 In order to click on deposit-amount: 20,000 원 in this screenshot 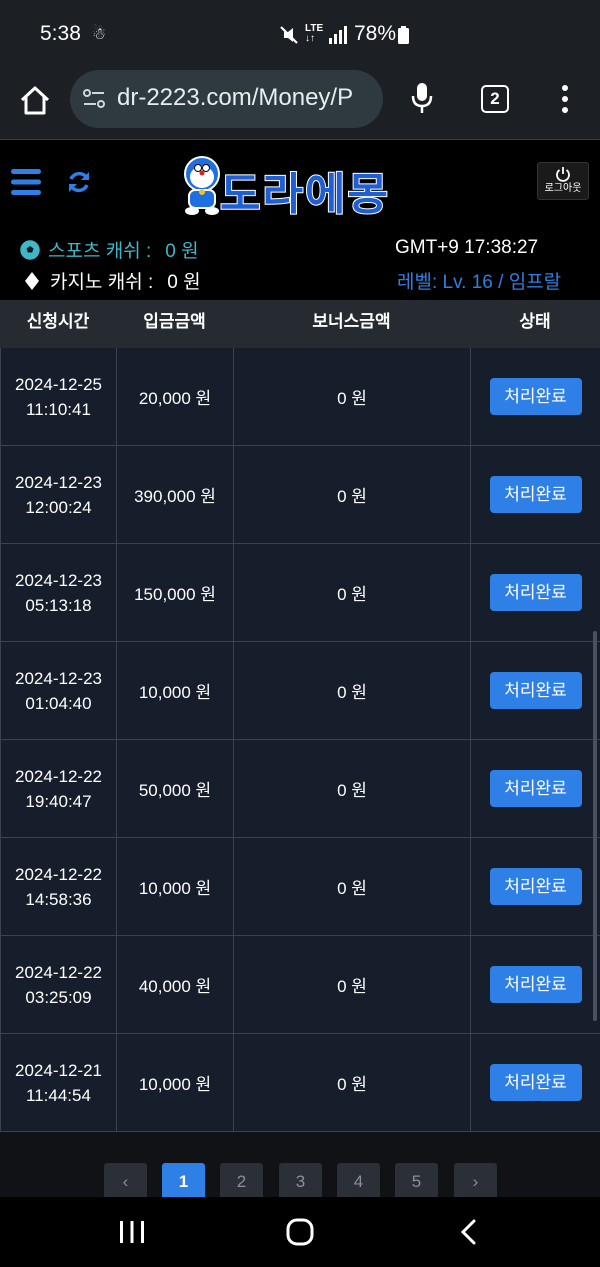, I will do `click(174, 396)`.